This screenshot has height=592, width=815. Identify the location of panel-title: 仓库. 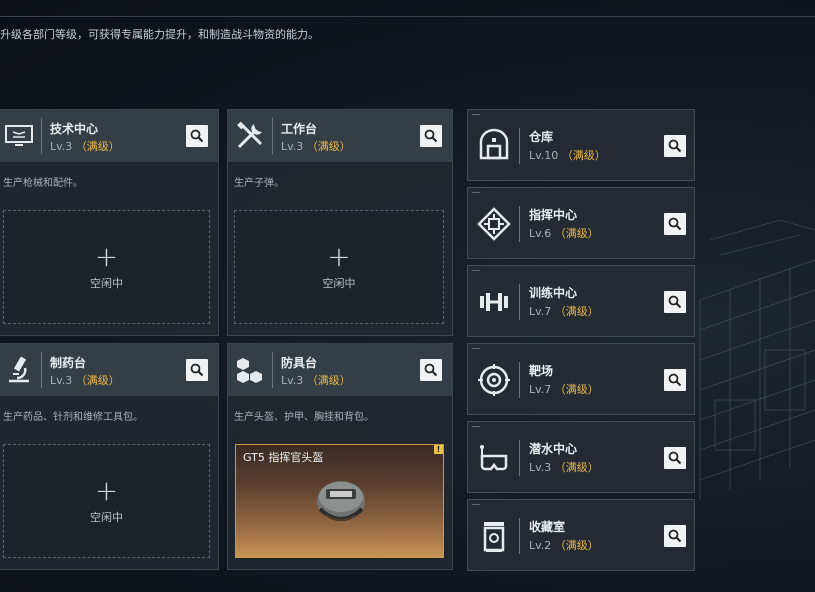
(541, 137).